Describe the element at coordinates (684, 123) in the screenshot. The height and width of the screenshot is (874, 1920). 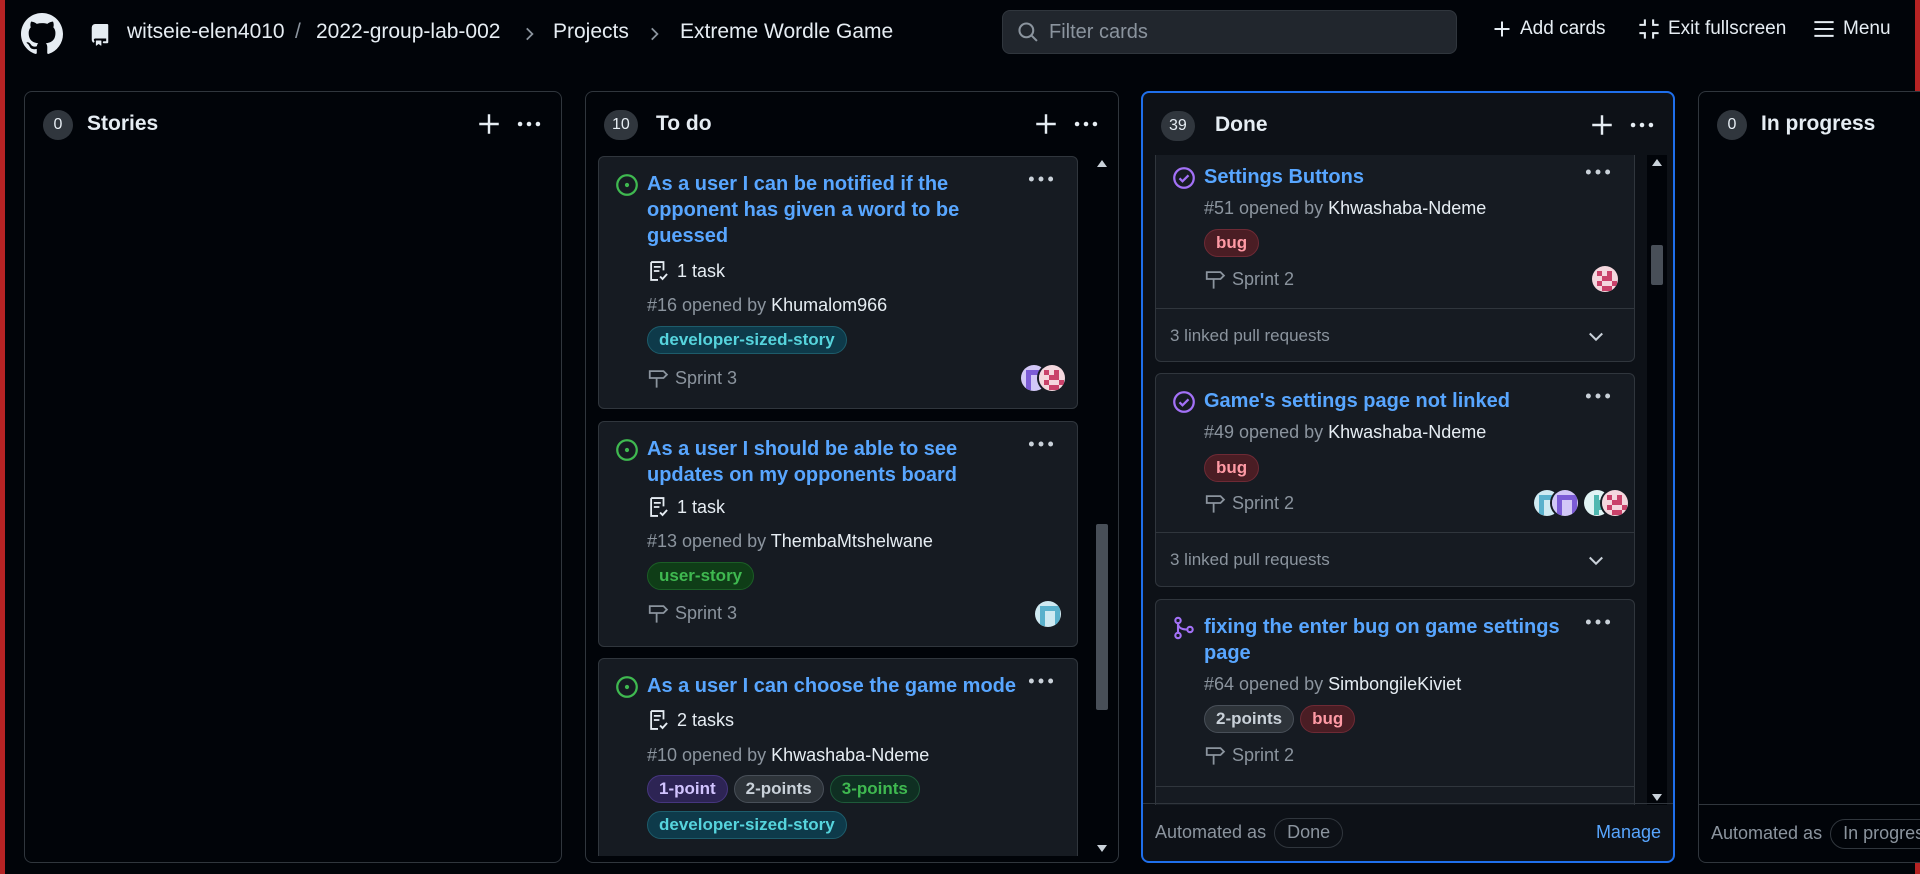
I see `column-title: To do` at that location.